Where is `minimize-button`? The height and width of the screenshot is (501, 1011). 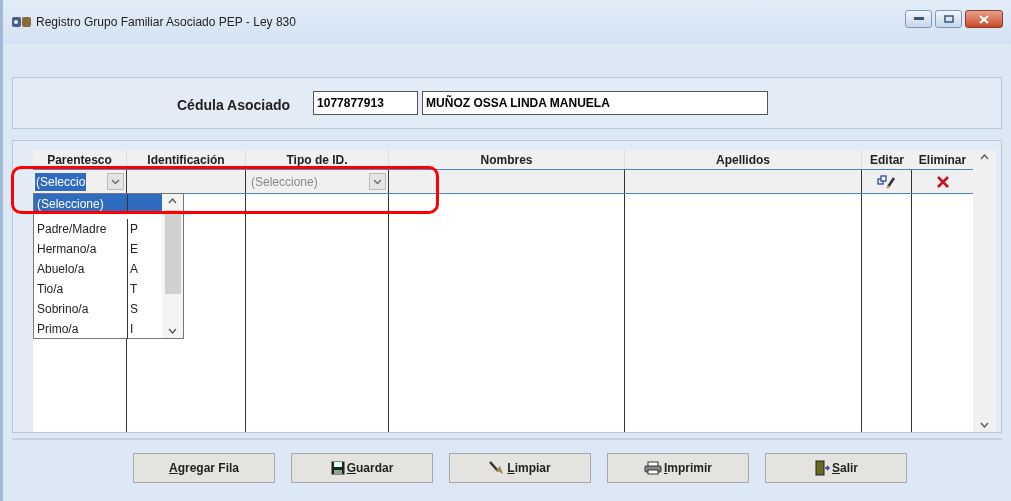 minimize-button is located at coordinates (918, 19).